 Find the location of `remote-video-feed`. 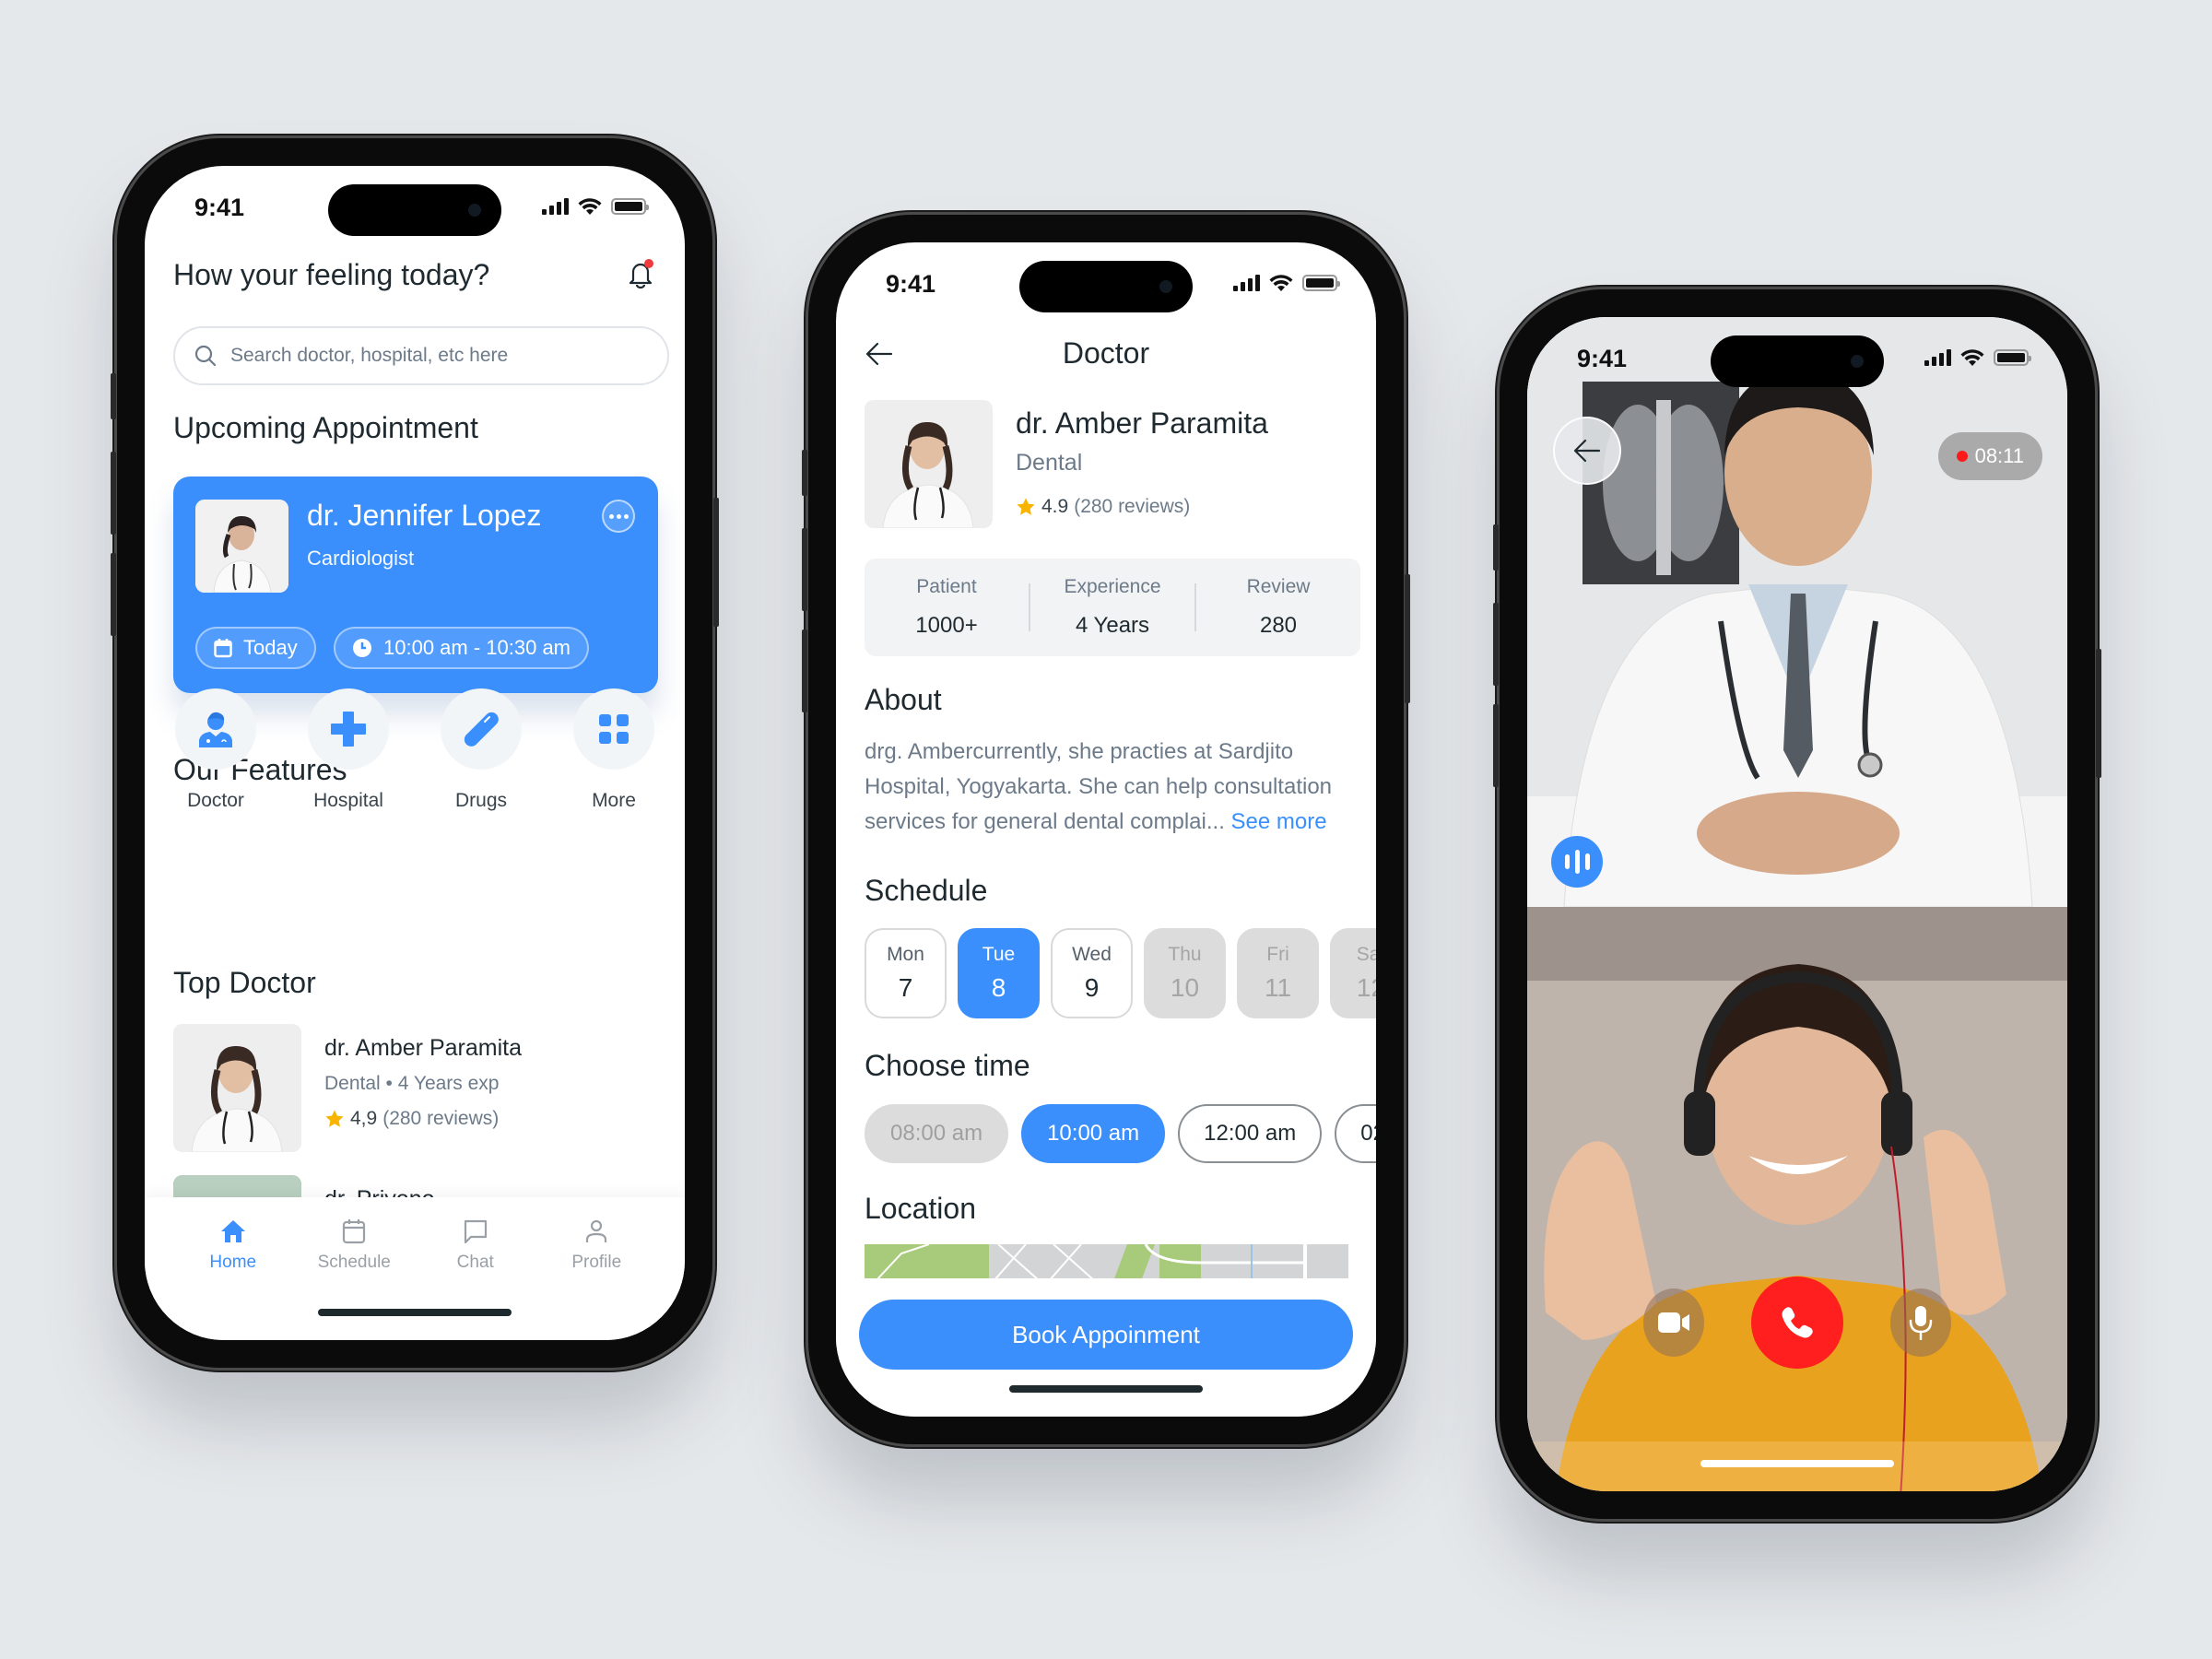

remote-video-feed is located at coordinates (1797, 612).